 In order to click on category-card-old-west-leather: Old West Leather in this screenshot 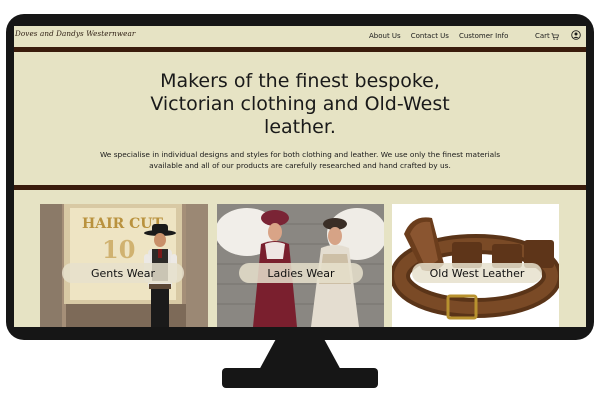, I will do `click(475, 265)`.